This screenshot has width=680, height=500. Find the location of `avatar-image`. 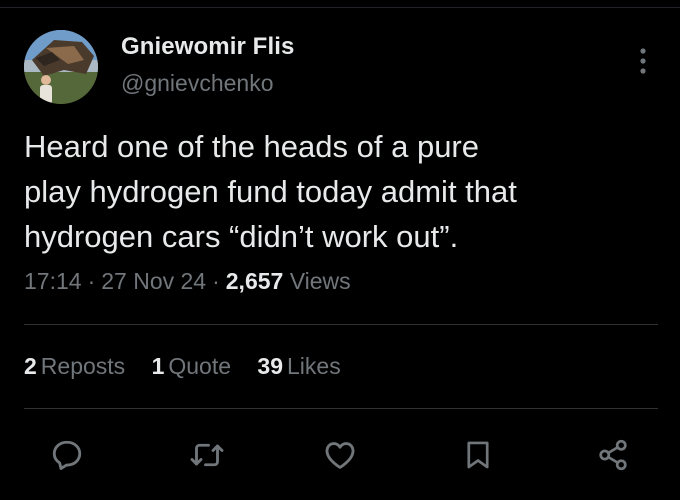

avatar-image is located at coordinates (61, 67).